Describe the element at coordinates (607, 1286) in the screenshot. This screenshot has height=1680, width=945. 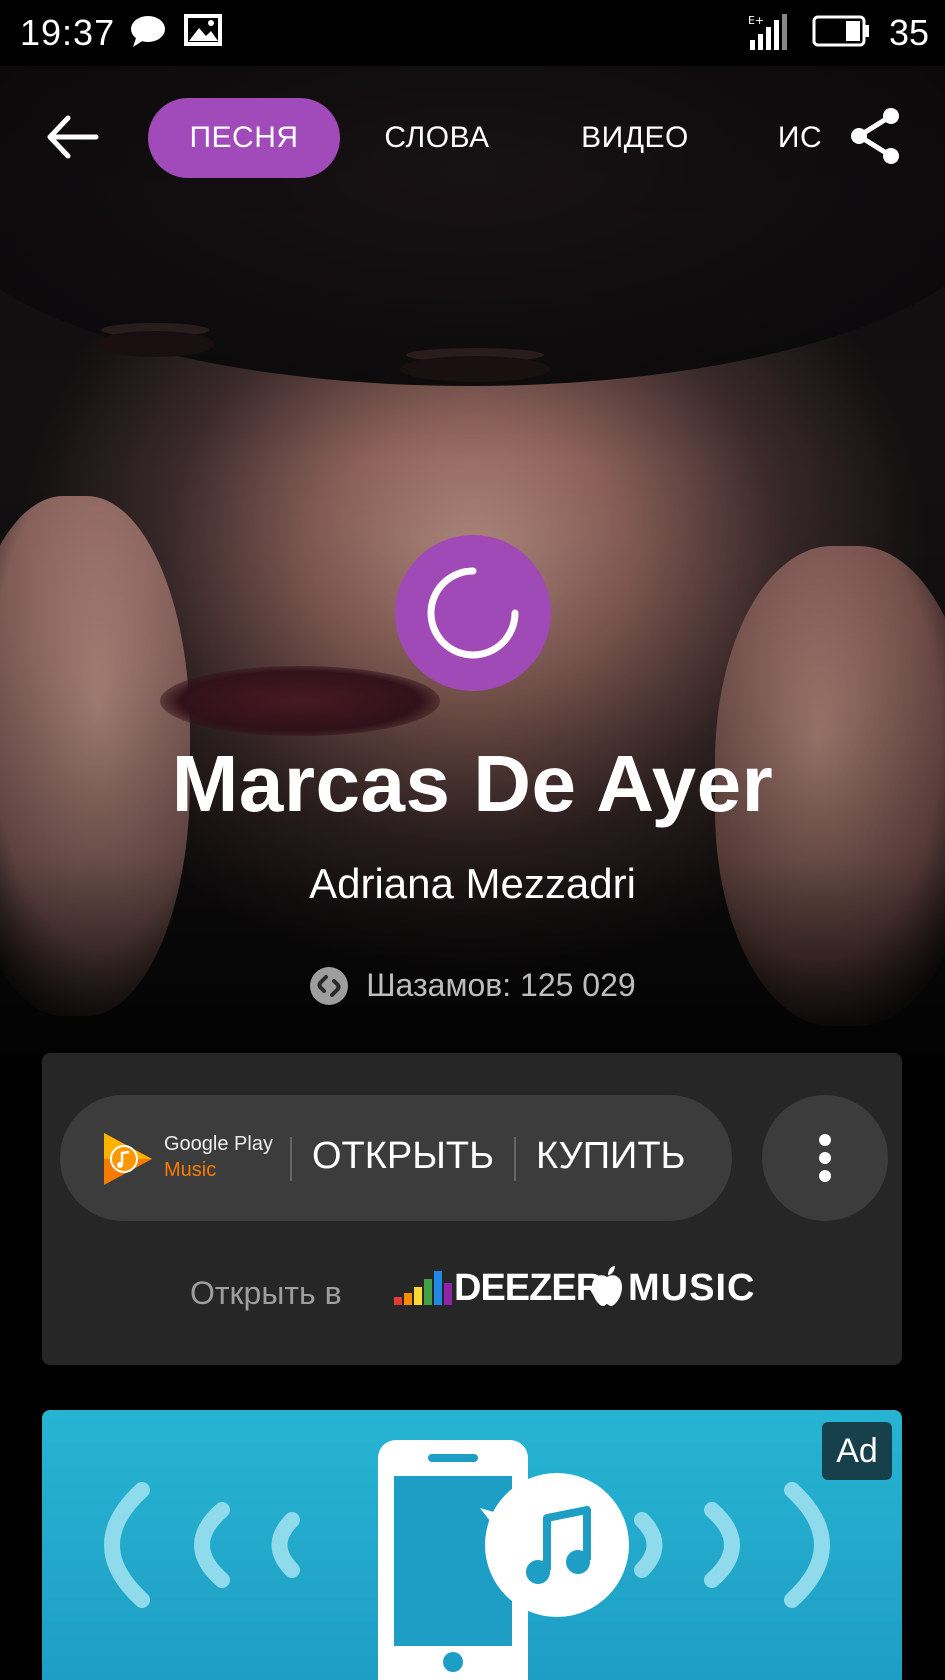
I see `apple-logo-icon` at that location.